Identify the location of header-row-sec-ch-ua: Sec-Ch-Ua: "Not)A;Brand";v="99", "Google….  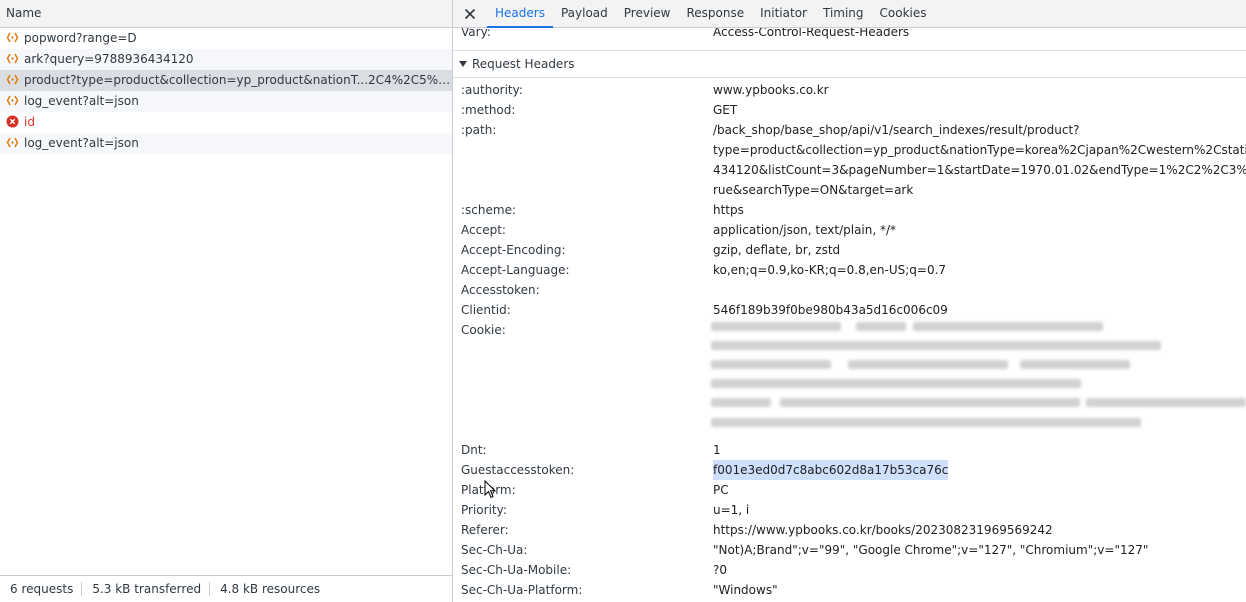
(849, 550).